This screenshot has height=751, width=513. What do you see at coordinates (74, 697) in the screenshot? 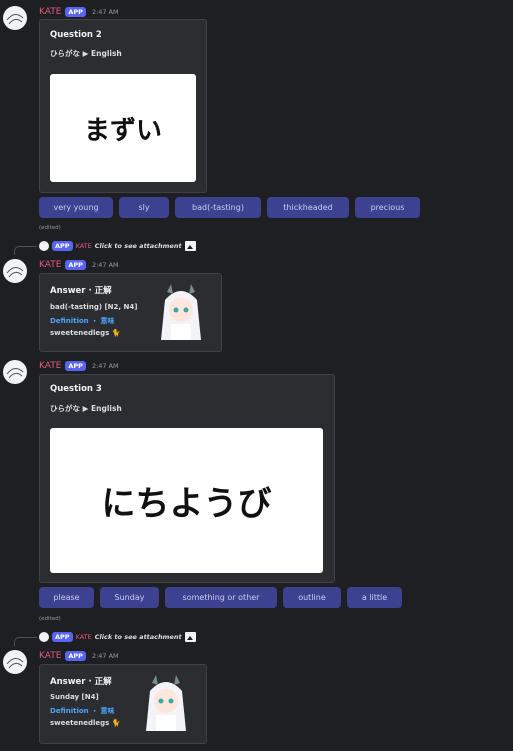
I see `answer-word: Sunday [N4]` at bounding box center [74, 697].